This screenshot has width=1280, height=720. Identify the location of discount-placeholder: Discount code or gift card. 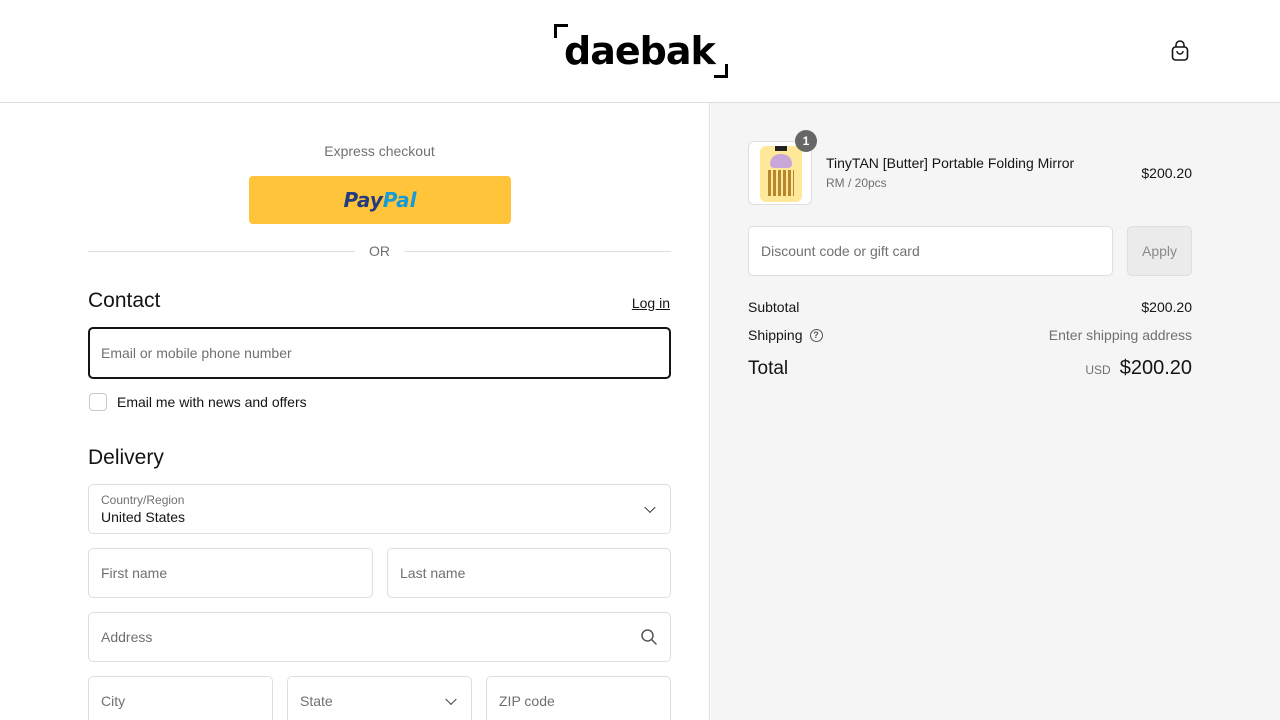
(840, 251).